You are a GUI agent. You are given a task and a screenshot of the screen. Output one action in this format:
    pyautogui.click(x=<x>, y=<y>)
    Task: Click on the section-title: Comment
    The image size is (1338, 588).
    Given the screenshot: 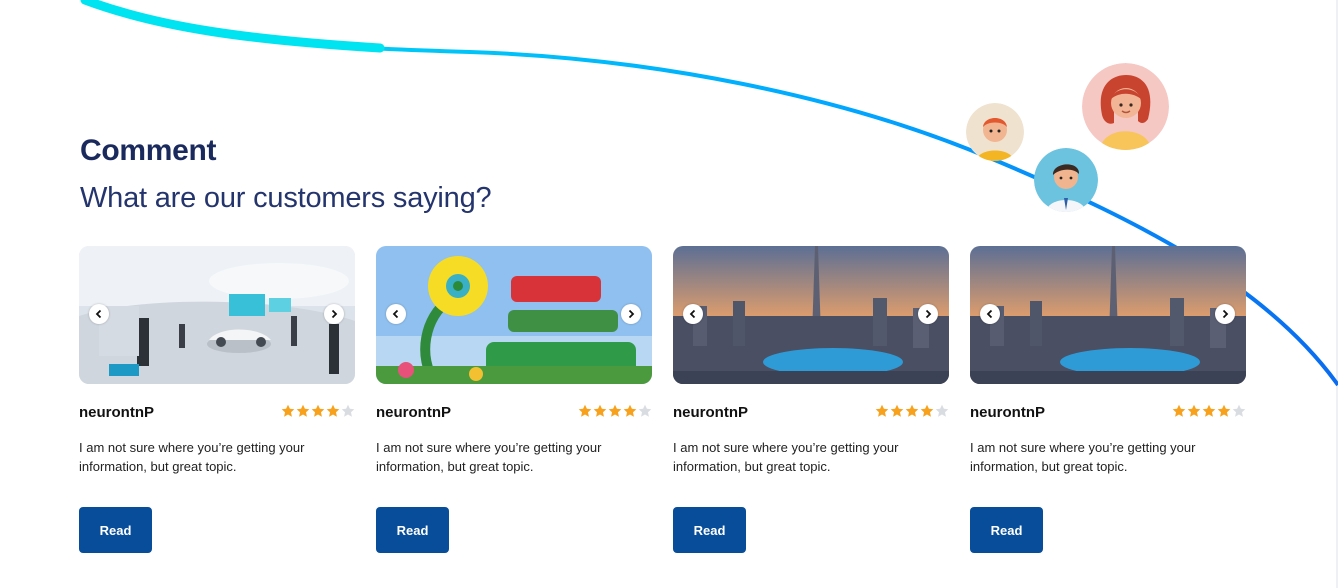 What is the action you would take?
    pyautogui.click(x=148, y=150)
    